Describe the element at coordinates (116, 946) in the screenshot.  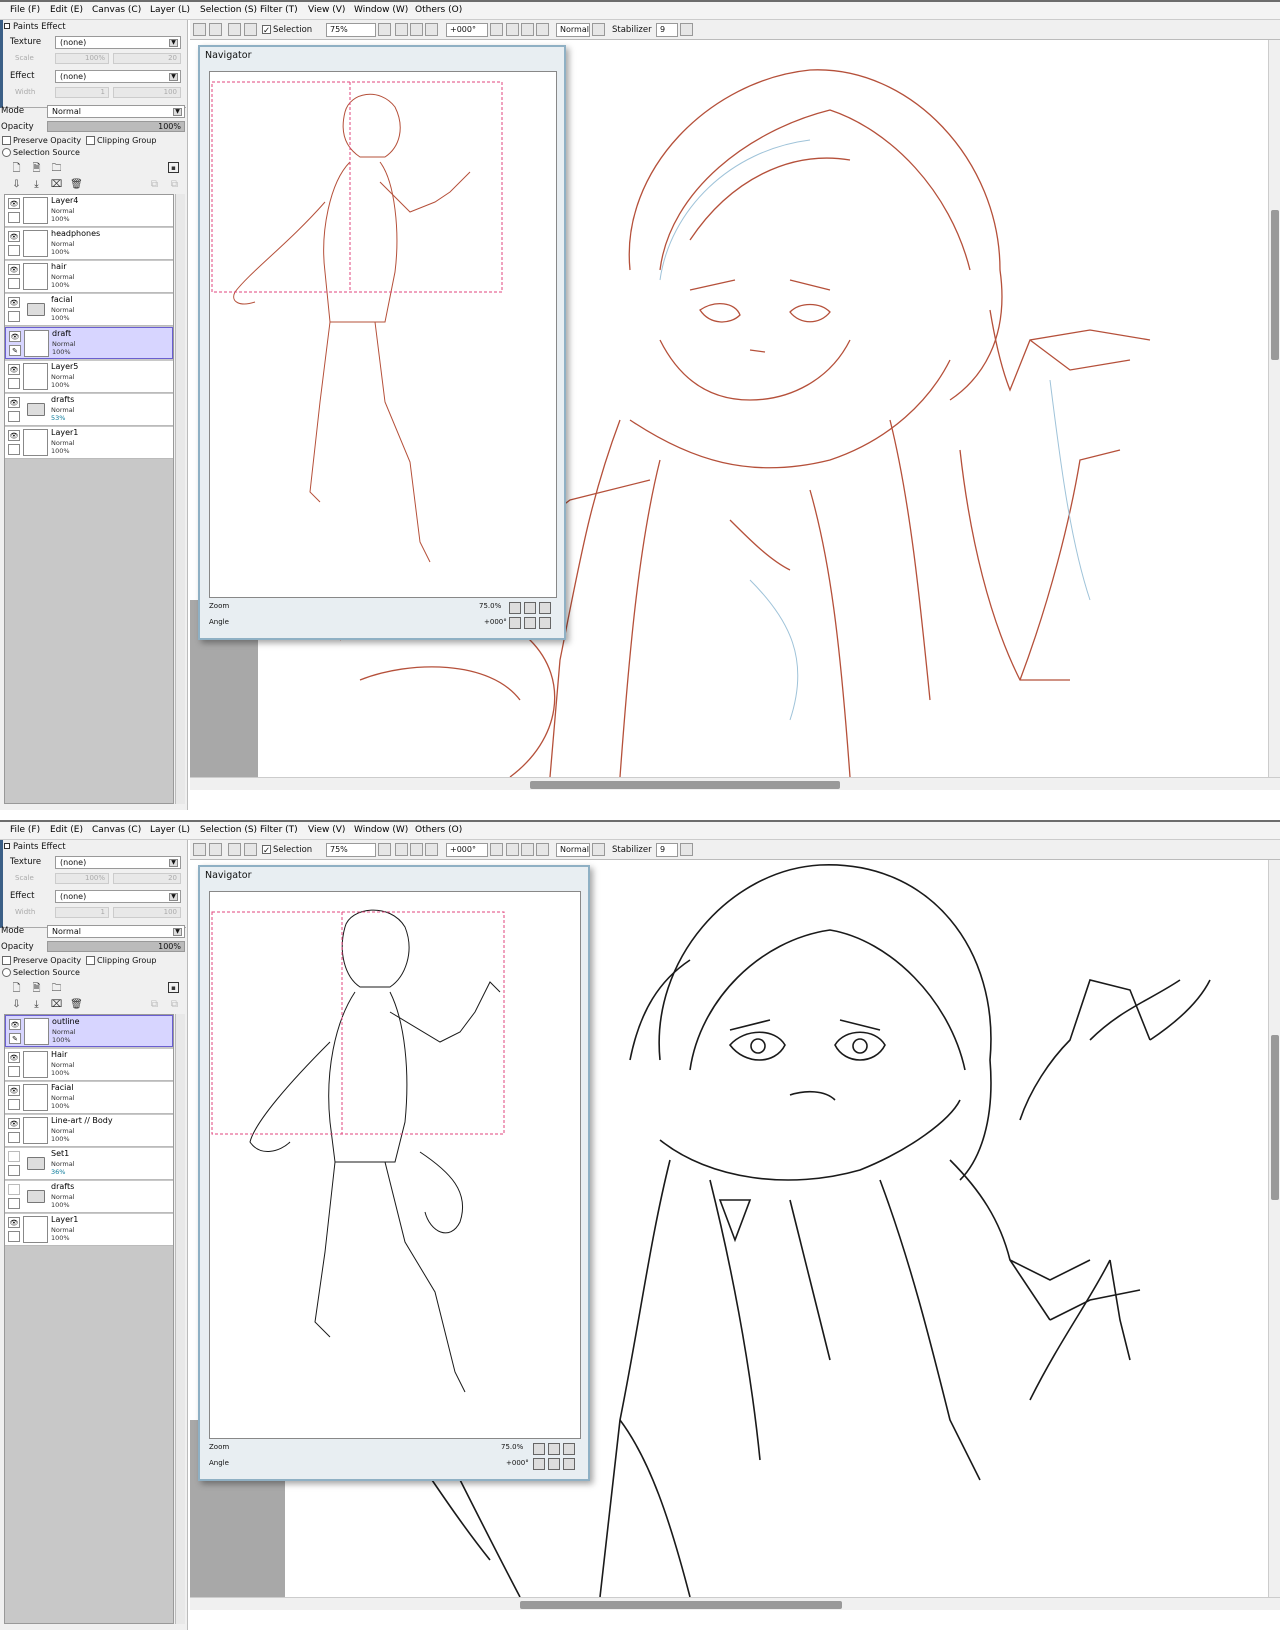
I see `opacity-slider: 100%` at that location.